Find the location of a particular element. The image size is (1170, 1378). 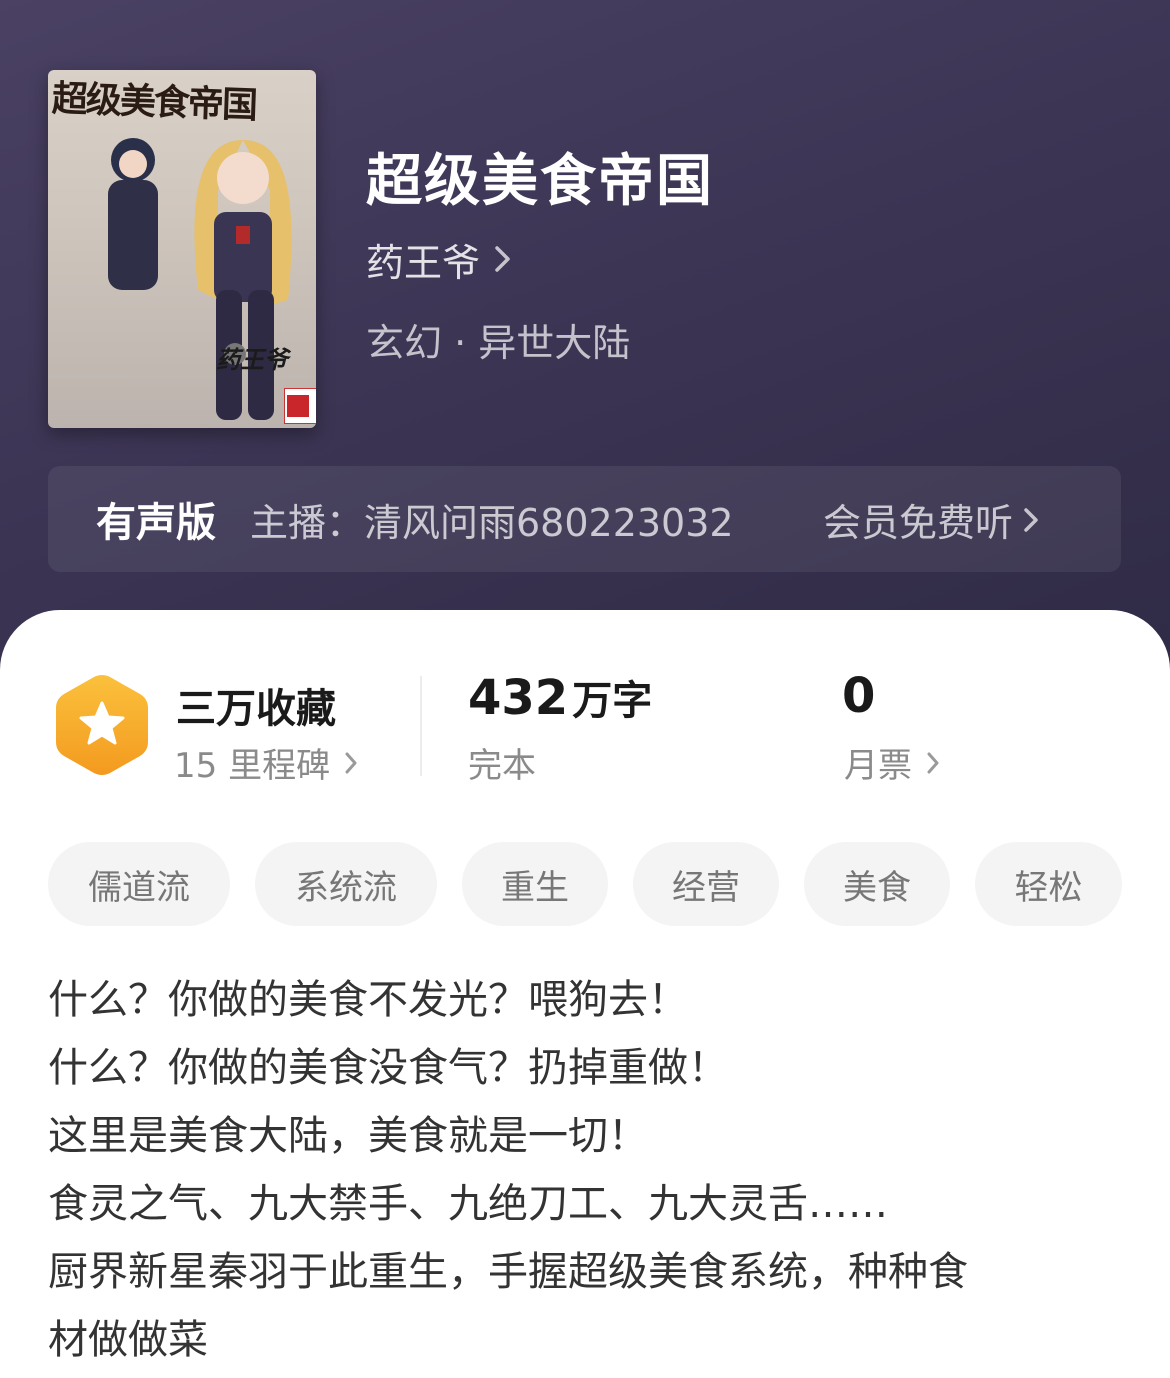

milestones-label: 15 里程碑 is located at coordinates (252, 766).